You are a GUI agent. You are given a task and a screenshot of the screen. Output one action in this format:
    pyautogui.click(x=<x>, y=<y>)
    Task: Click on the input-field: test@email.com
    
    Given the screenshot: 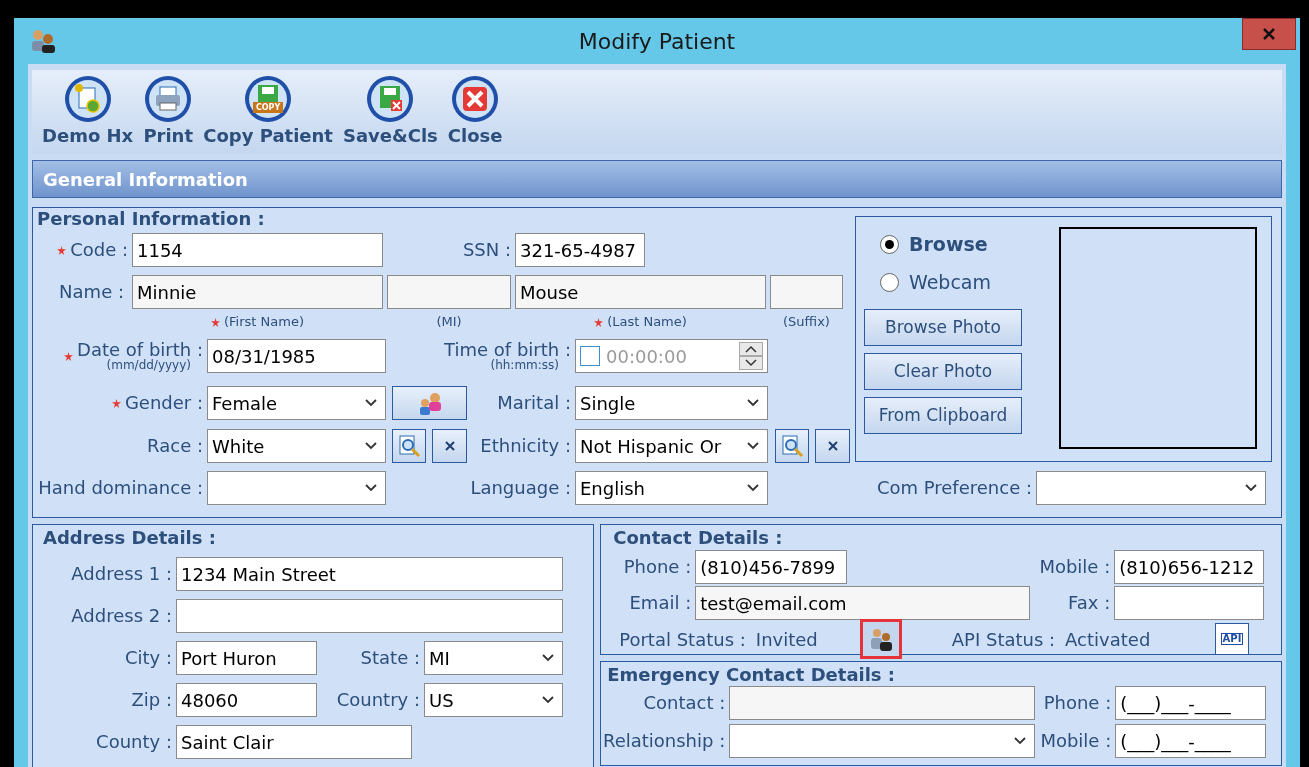 What is the action you would take?
    pyautogui.click(x=863, y=603)
    